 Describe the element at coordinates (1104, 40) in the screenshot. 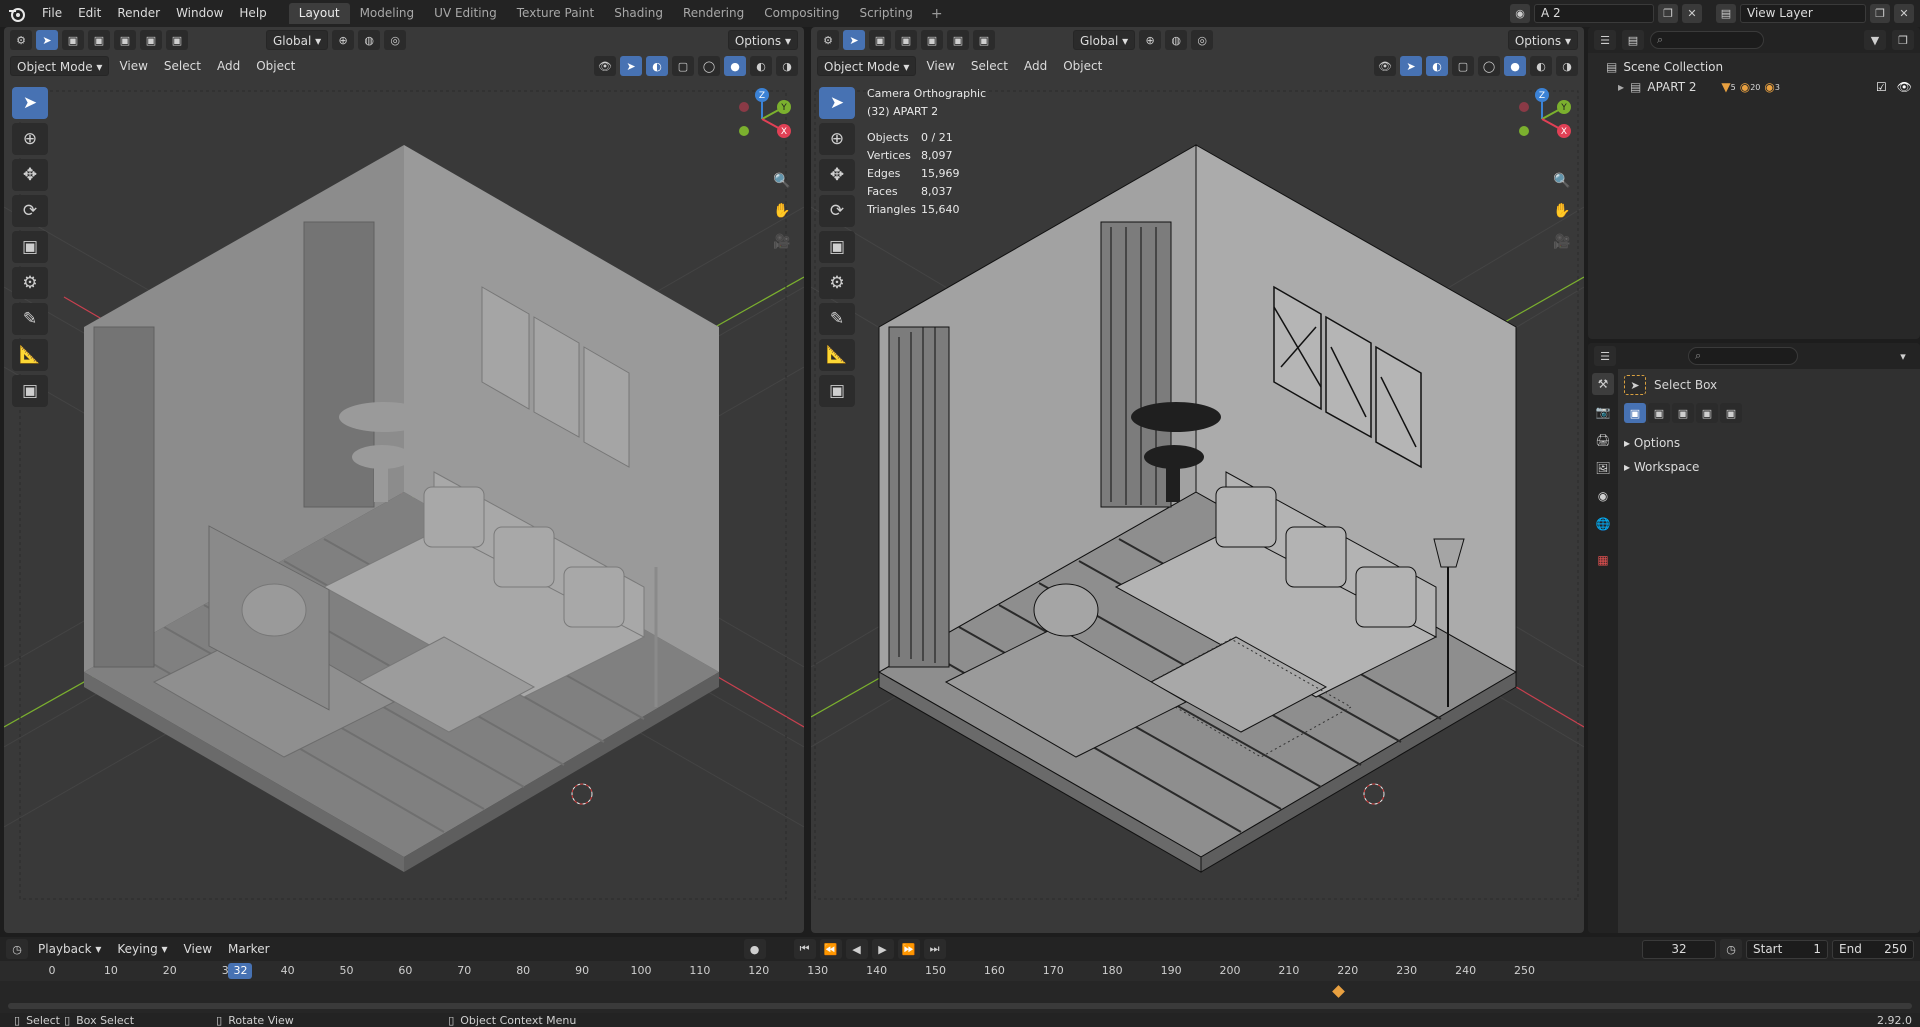

I see `transform-orientation-dropdown: Global ▾` at that location.